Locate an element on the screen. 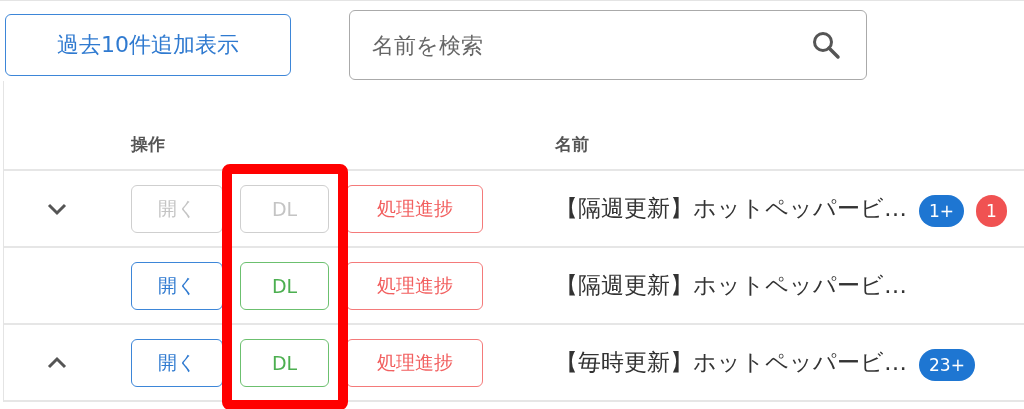 This screenshot has height=409, width=1024. chevron-up-icon is located at coordinates (56, 362).